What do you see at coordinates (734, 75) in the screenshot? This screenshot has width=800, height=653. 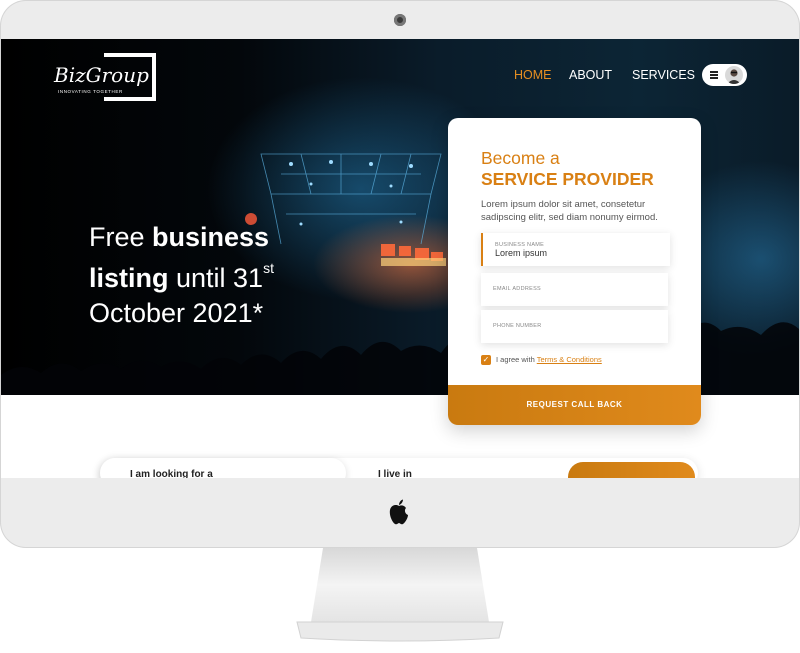 I see `user-avatar` at bounding box center [734, 75].